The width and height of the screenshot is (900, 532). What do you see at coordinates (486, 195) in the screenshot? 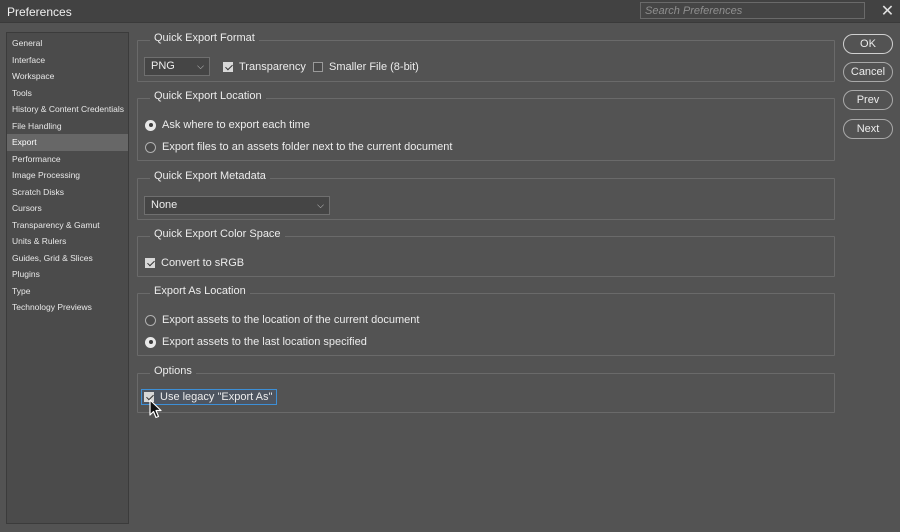
I see `quick-export-metadata-group: Quick Export Metadata None ⌵` at bounding box center [486, 195].